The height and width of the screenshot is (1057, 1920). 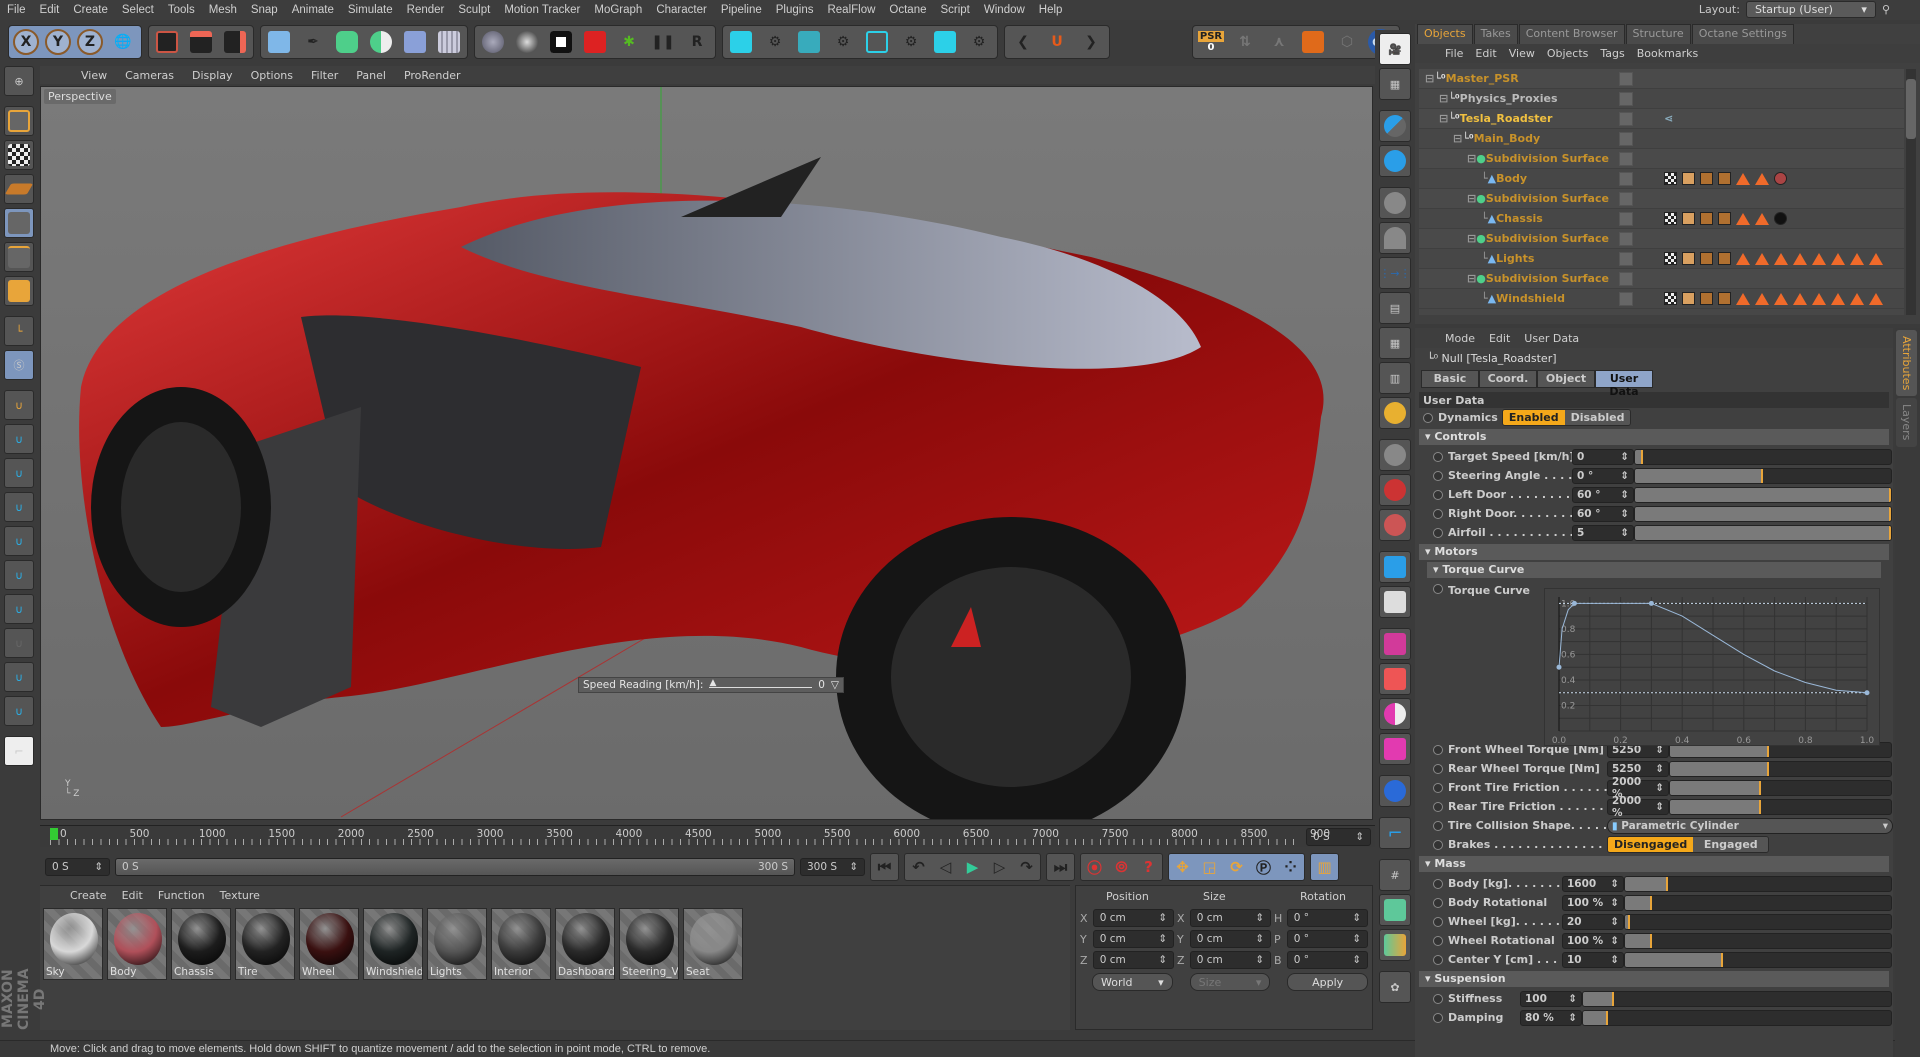 I want to click on octane-sphere-icon, so click(x=493, y=42).